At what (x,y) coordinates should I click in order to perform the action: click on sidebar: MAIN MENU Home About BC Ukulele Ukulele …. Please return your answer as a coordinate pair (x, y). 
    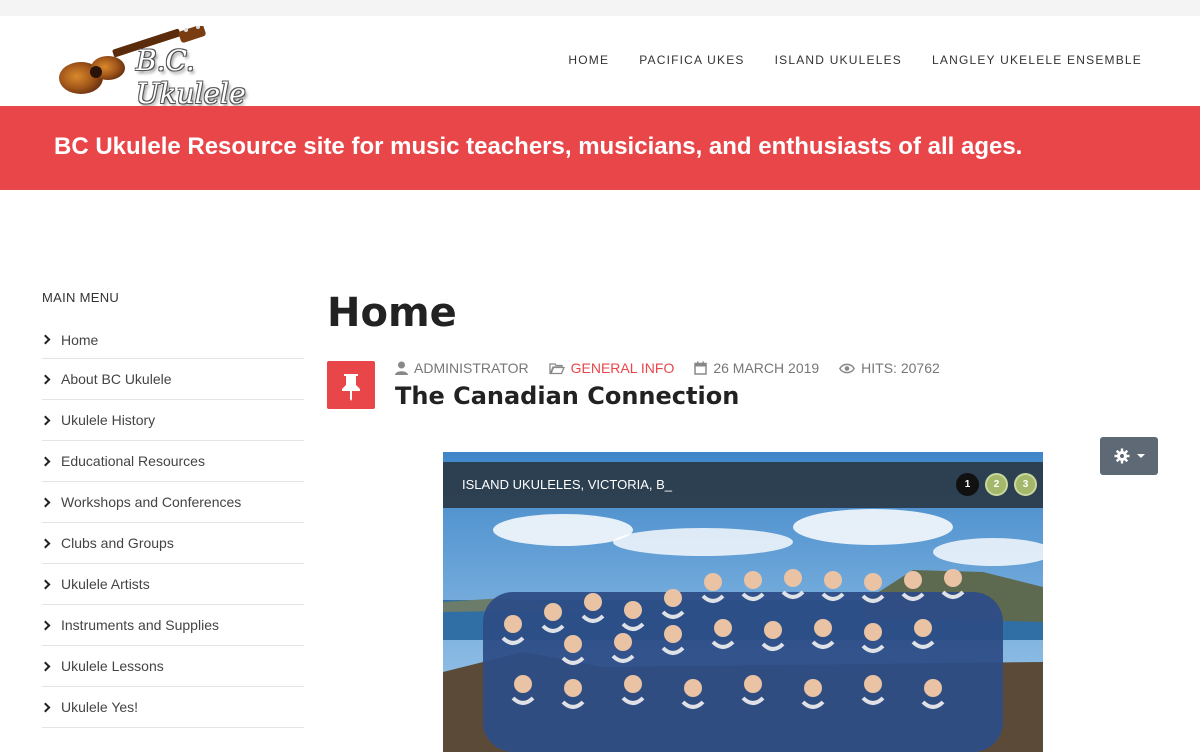
    Looking at the image, I should click on (172, 512).